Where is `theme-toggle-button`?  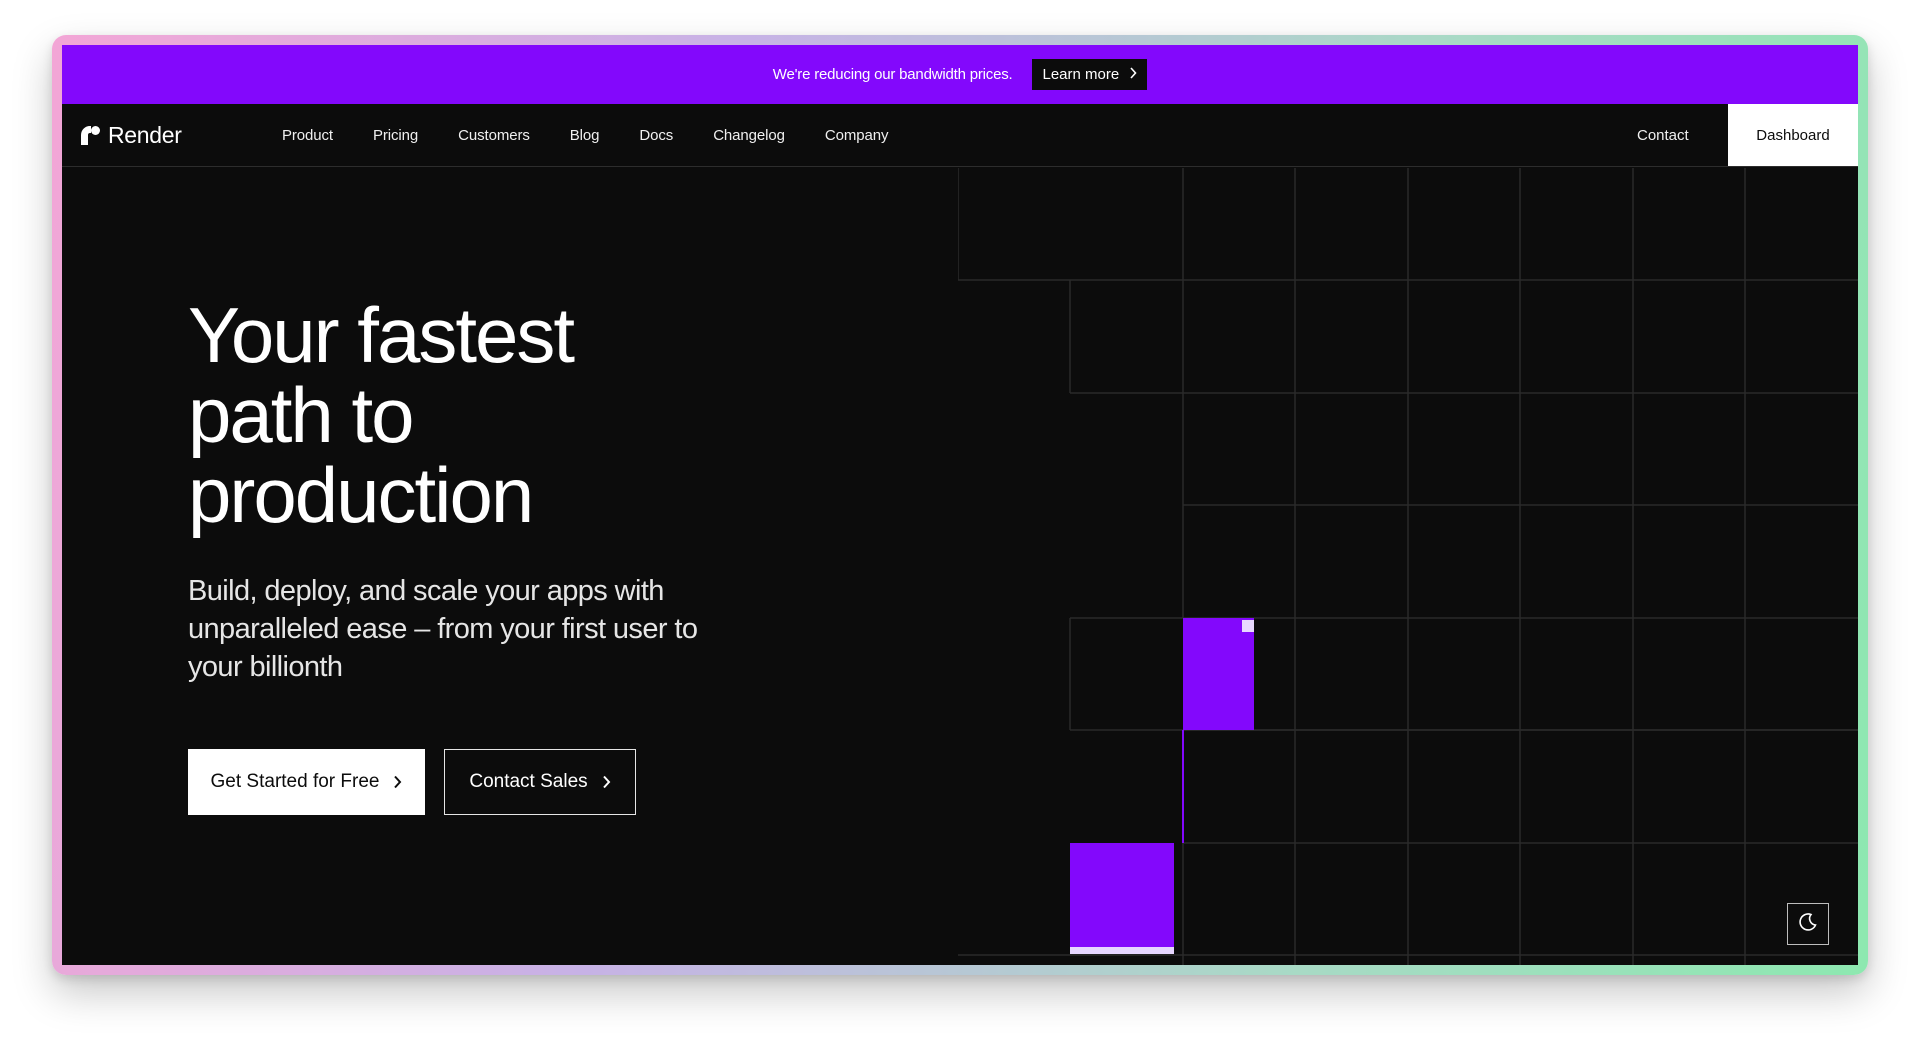 theme-toggle-button is located at coordinates (1808, 924).